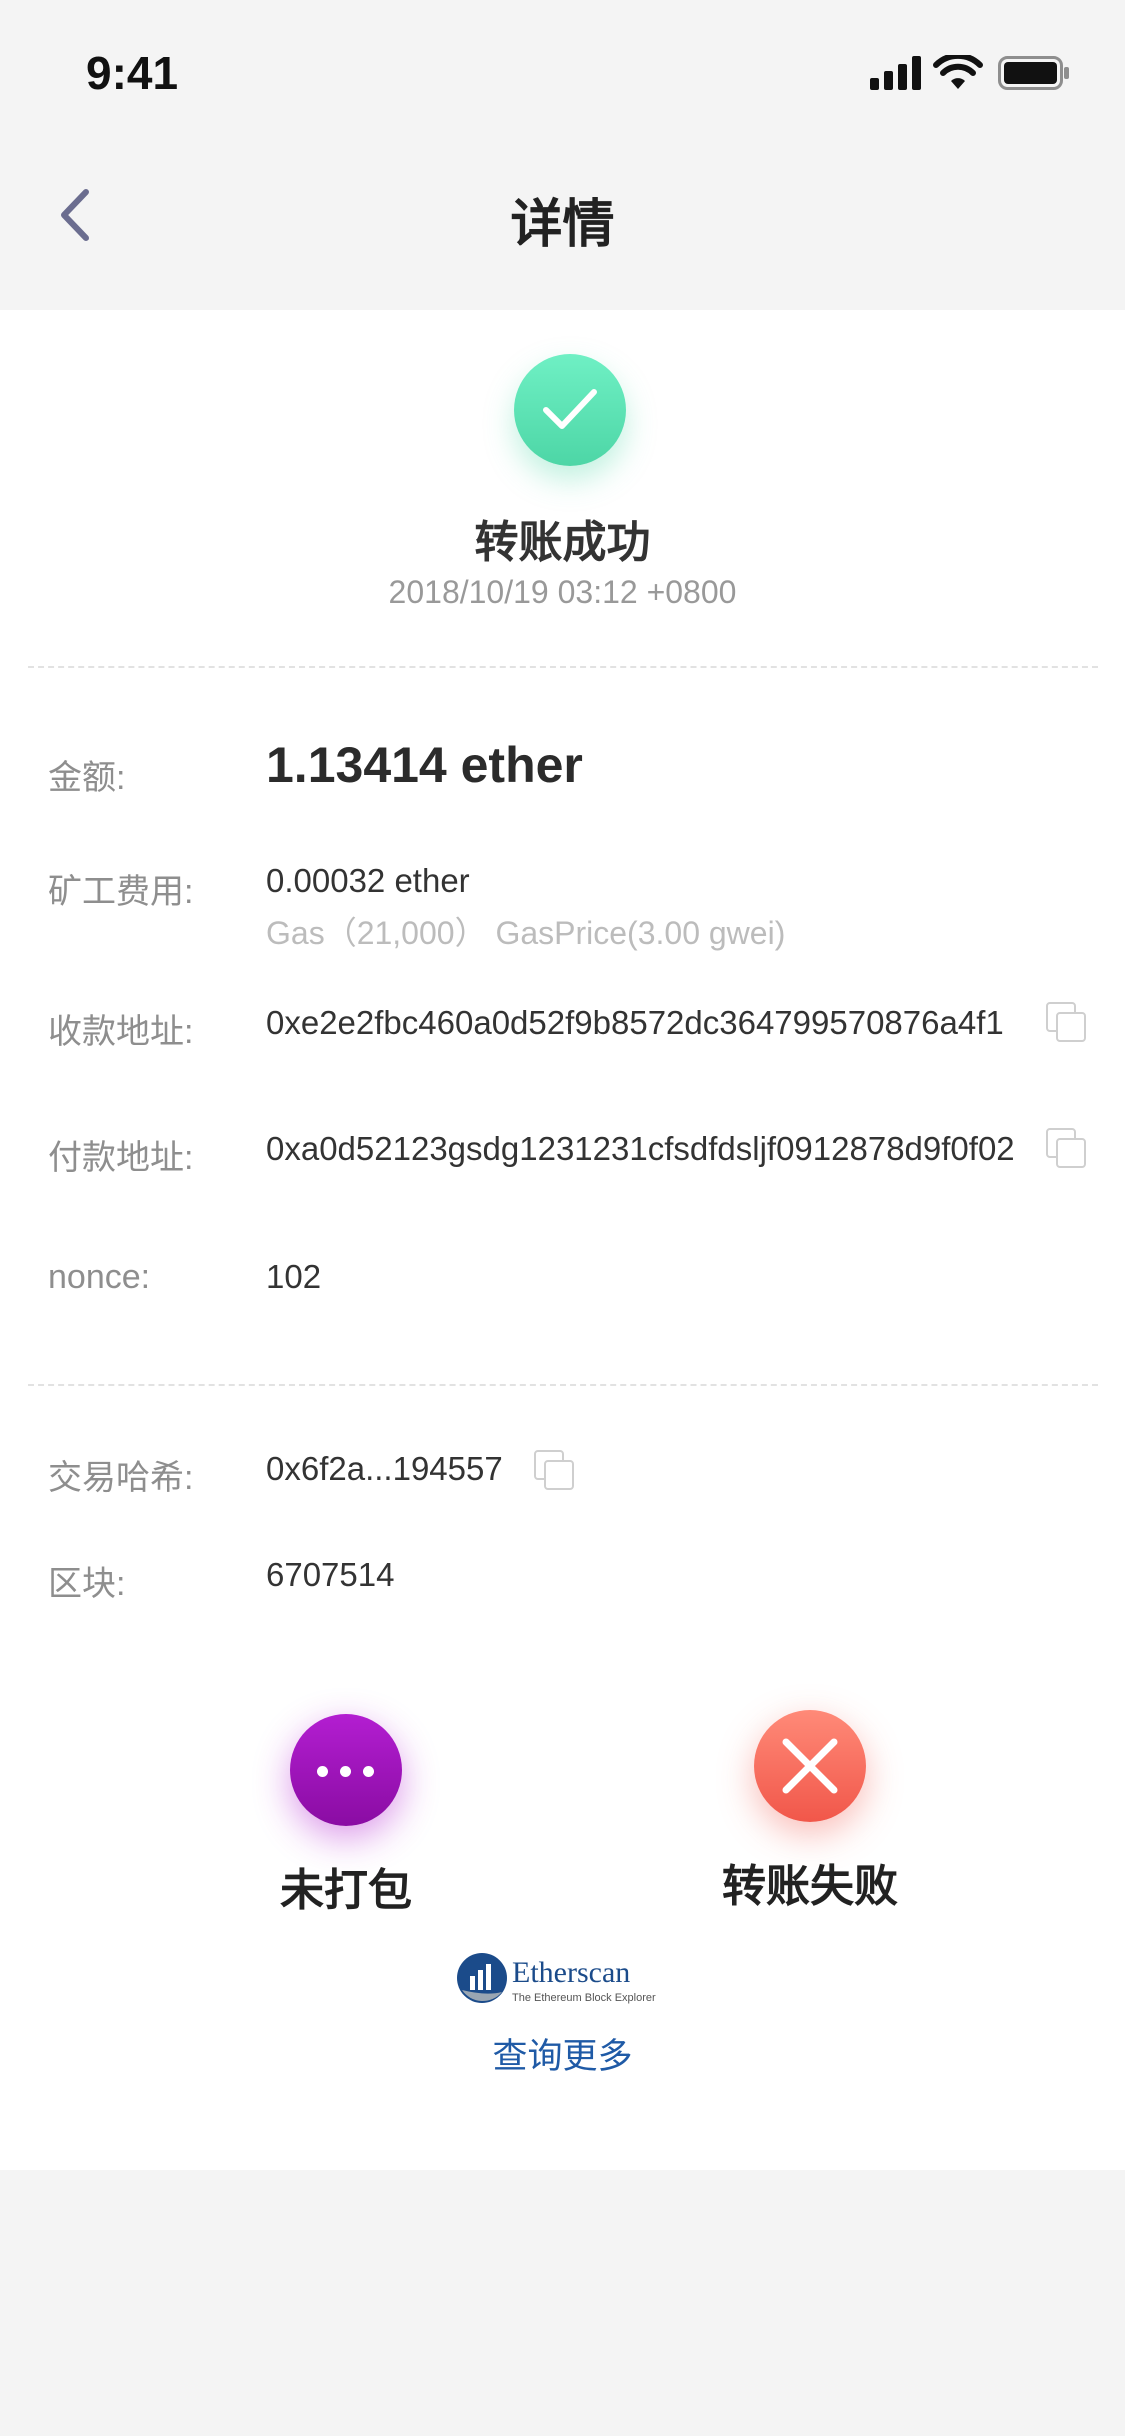 The image size is (1125, 2436). I want to click on query-more-link: 查询更多, so click(562, 2053).